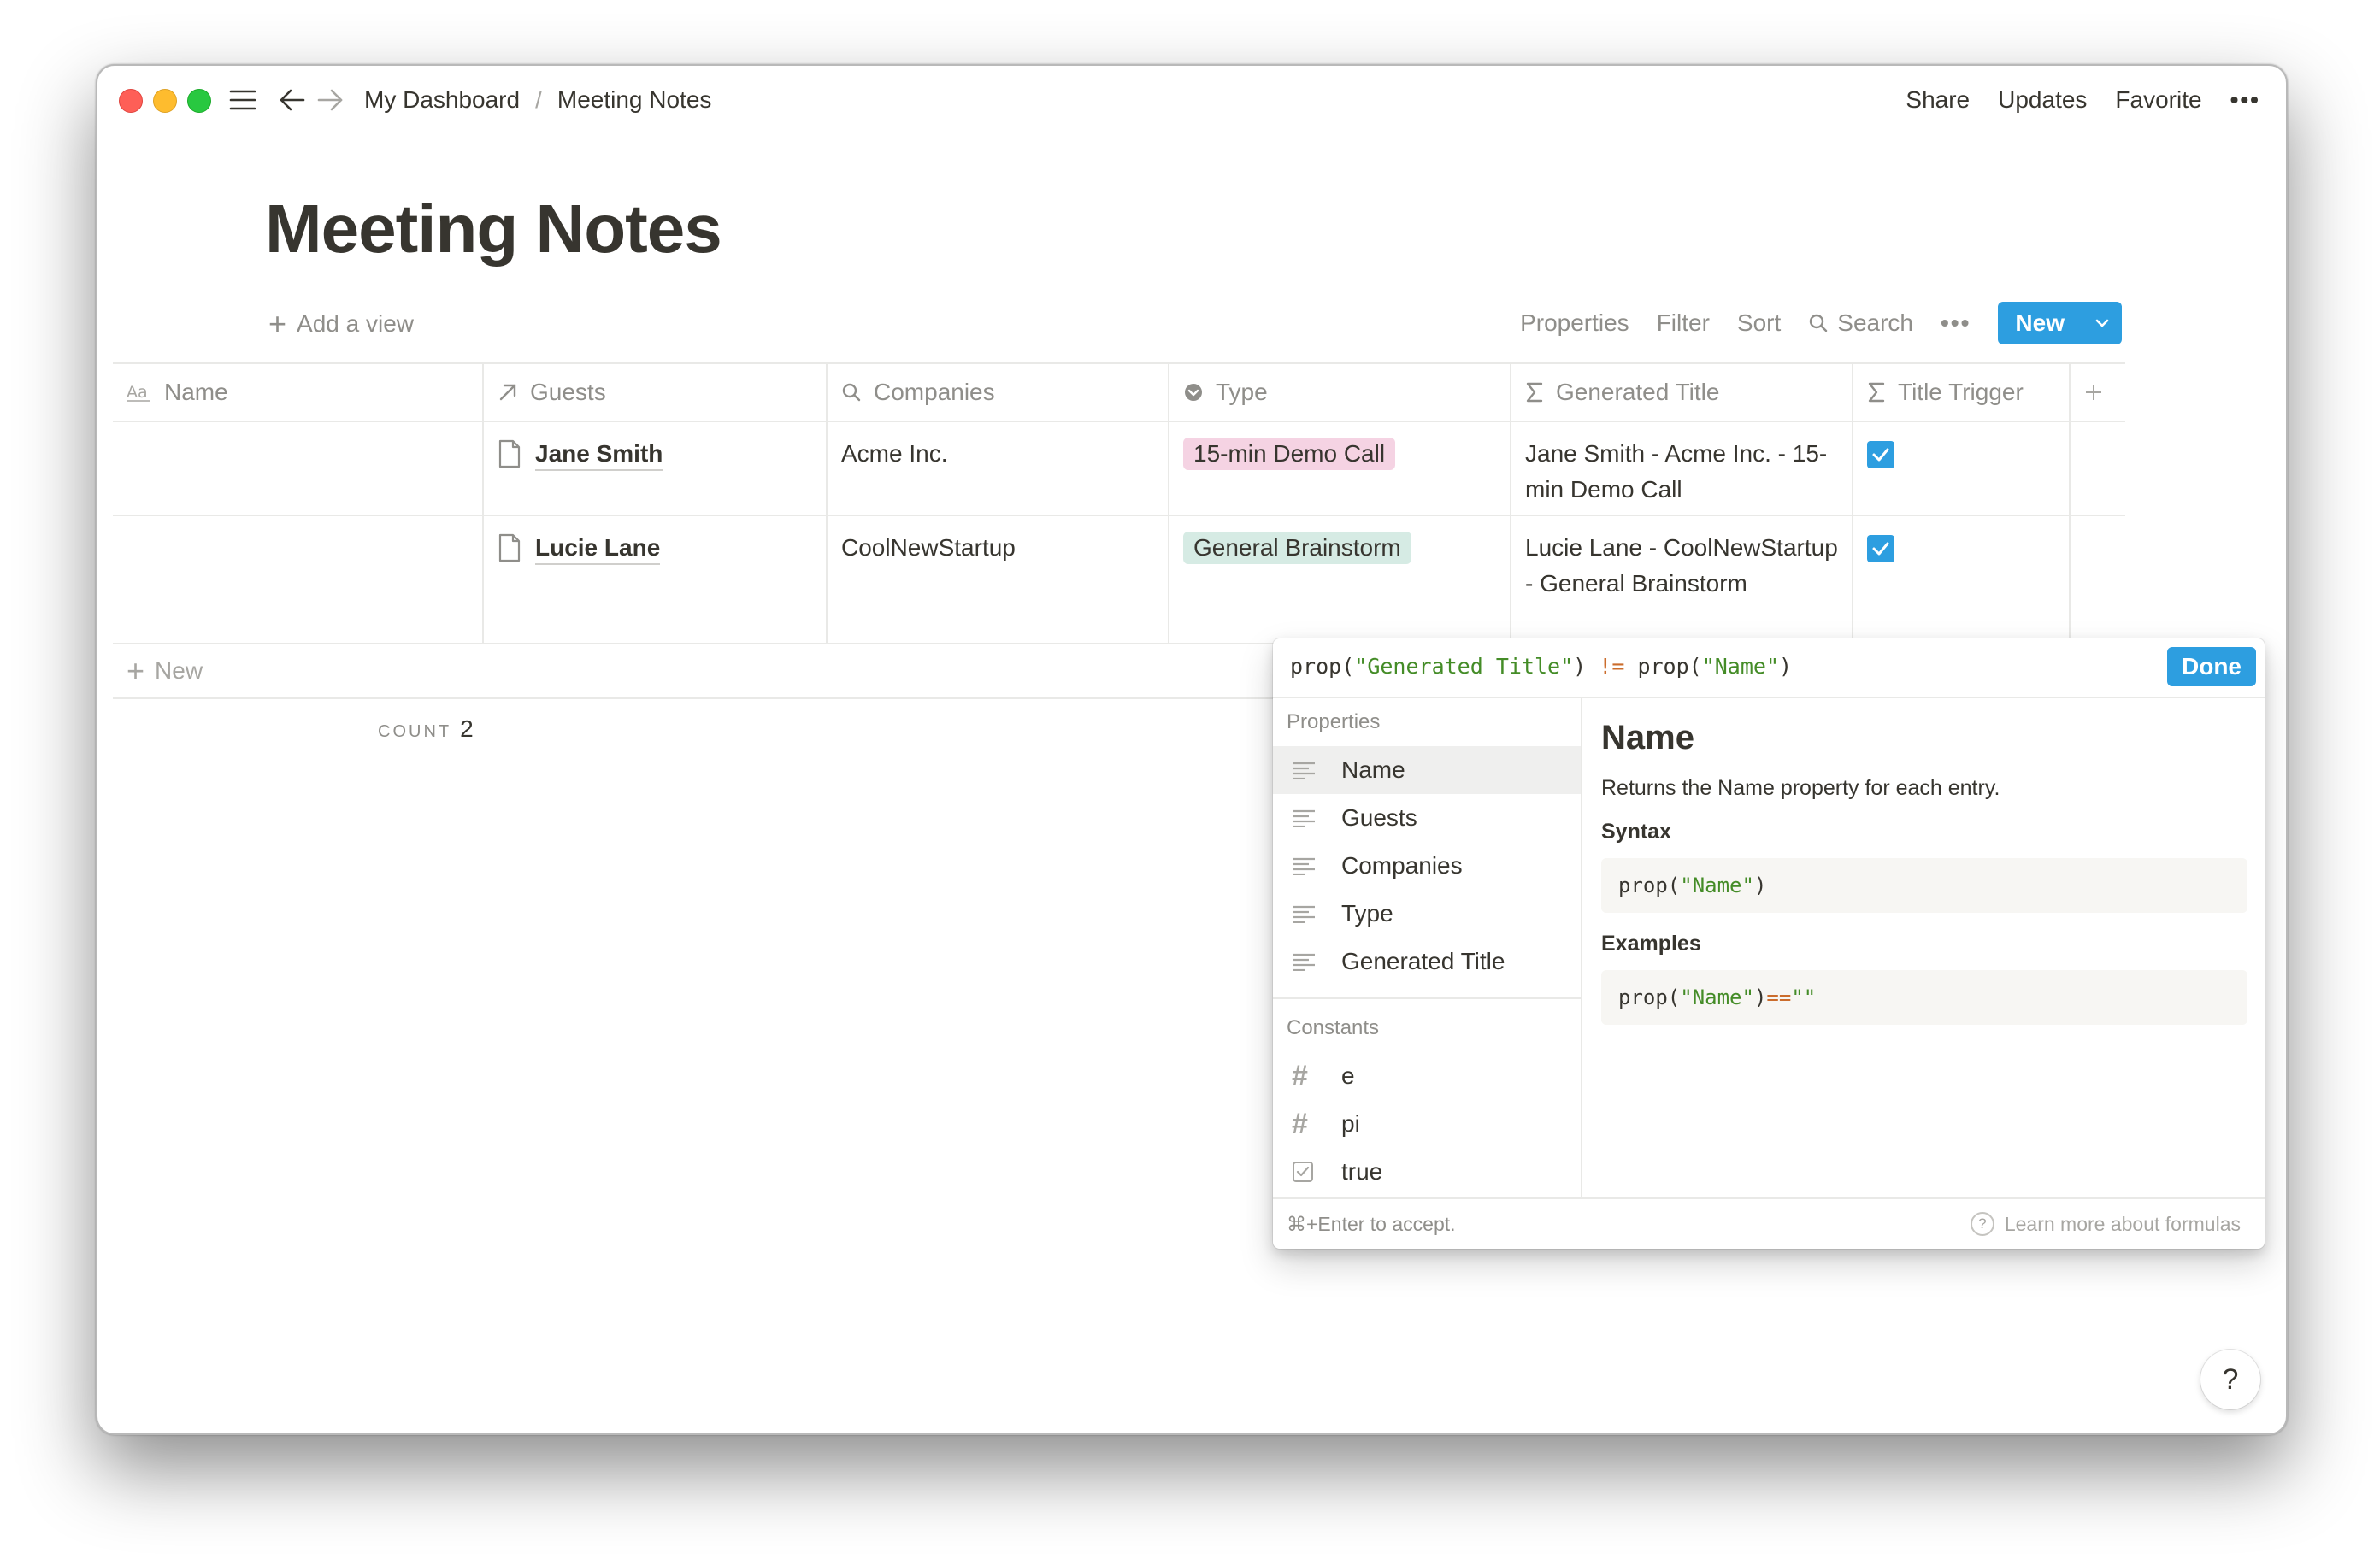 This screenshot has height=1559, width=2380. What do you see at coordinates (568, 392) in the screenshot?
I see `column-label: Guests` at bounding box center [568, 392].